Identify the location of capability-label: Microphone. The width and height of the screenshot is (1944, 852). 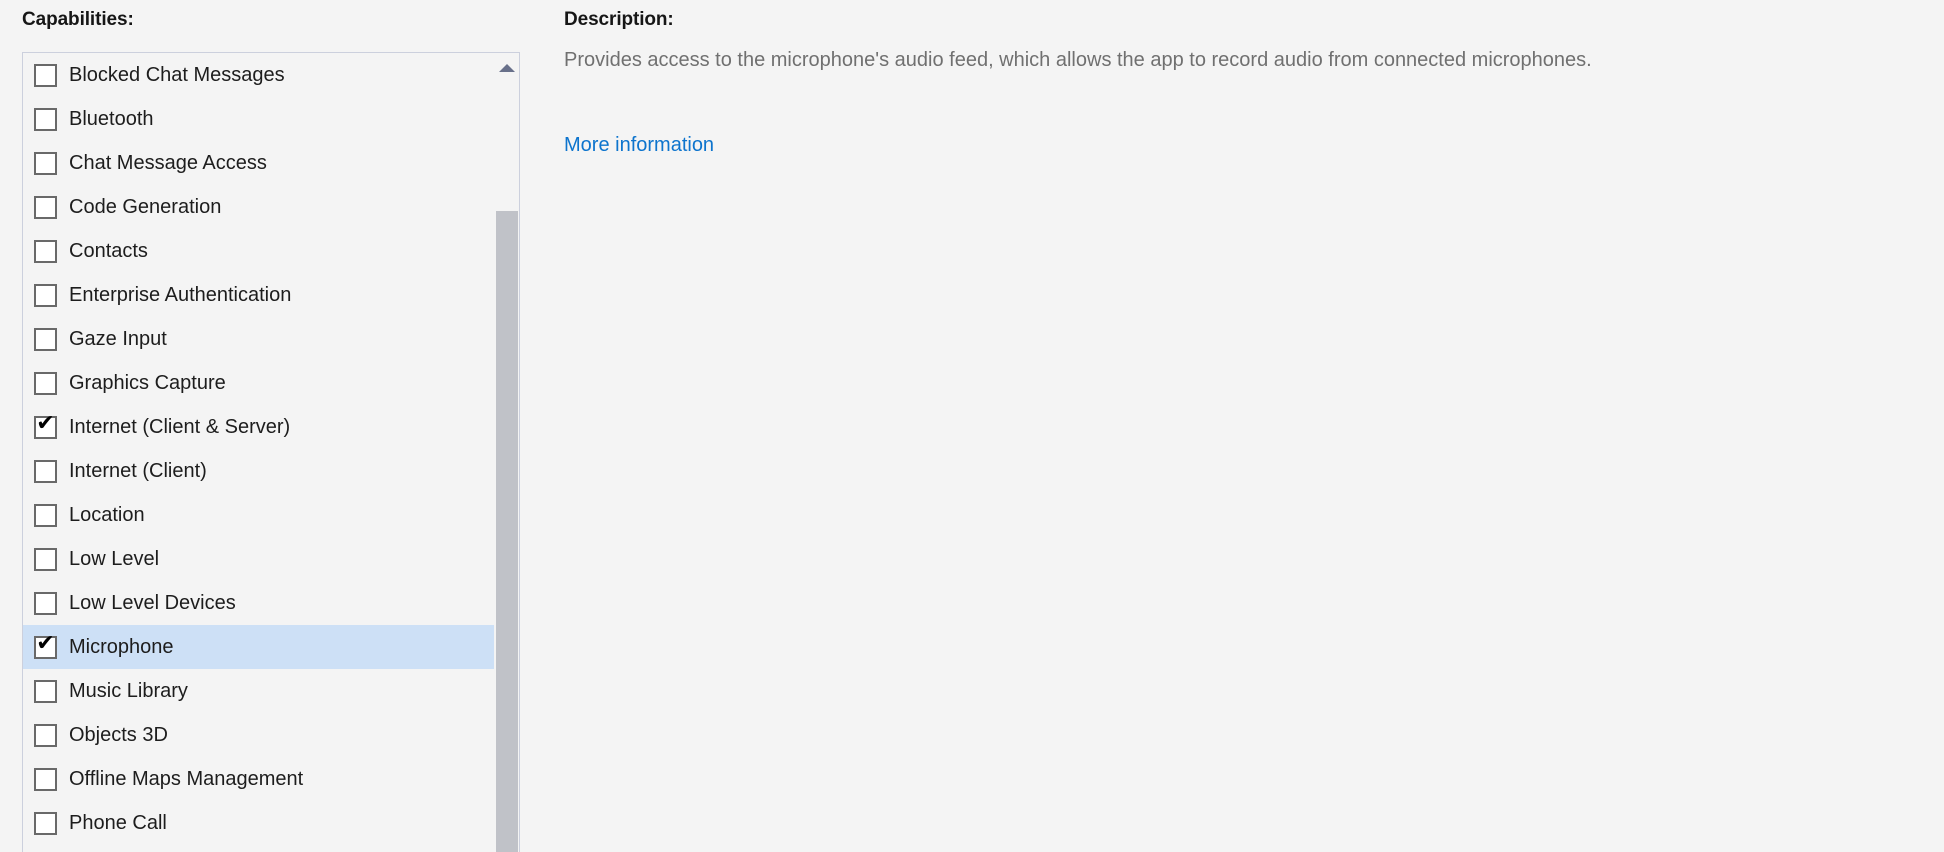
(121, 647).